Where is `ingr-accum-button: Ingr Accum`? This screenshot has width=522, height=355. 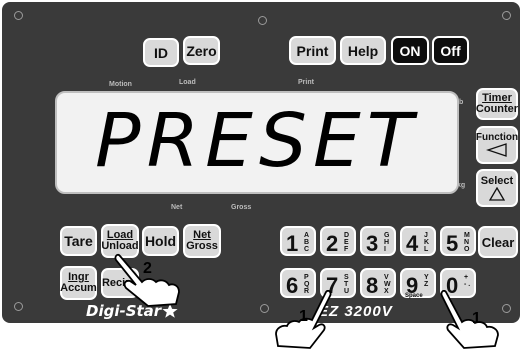 ingr-accum-button: Ingr Accum is located at coordinates (78, 283).